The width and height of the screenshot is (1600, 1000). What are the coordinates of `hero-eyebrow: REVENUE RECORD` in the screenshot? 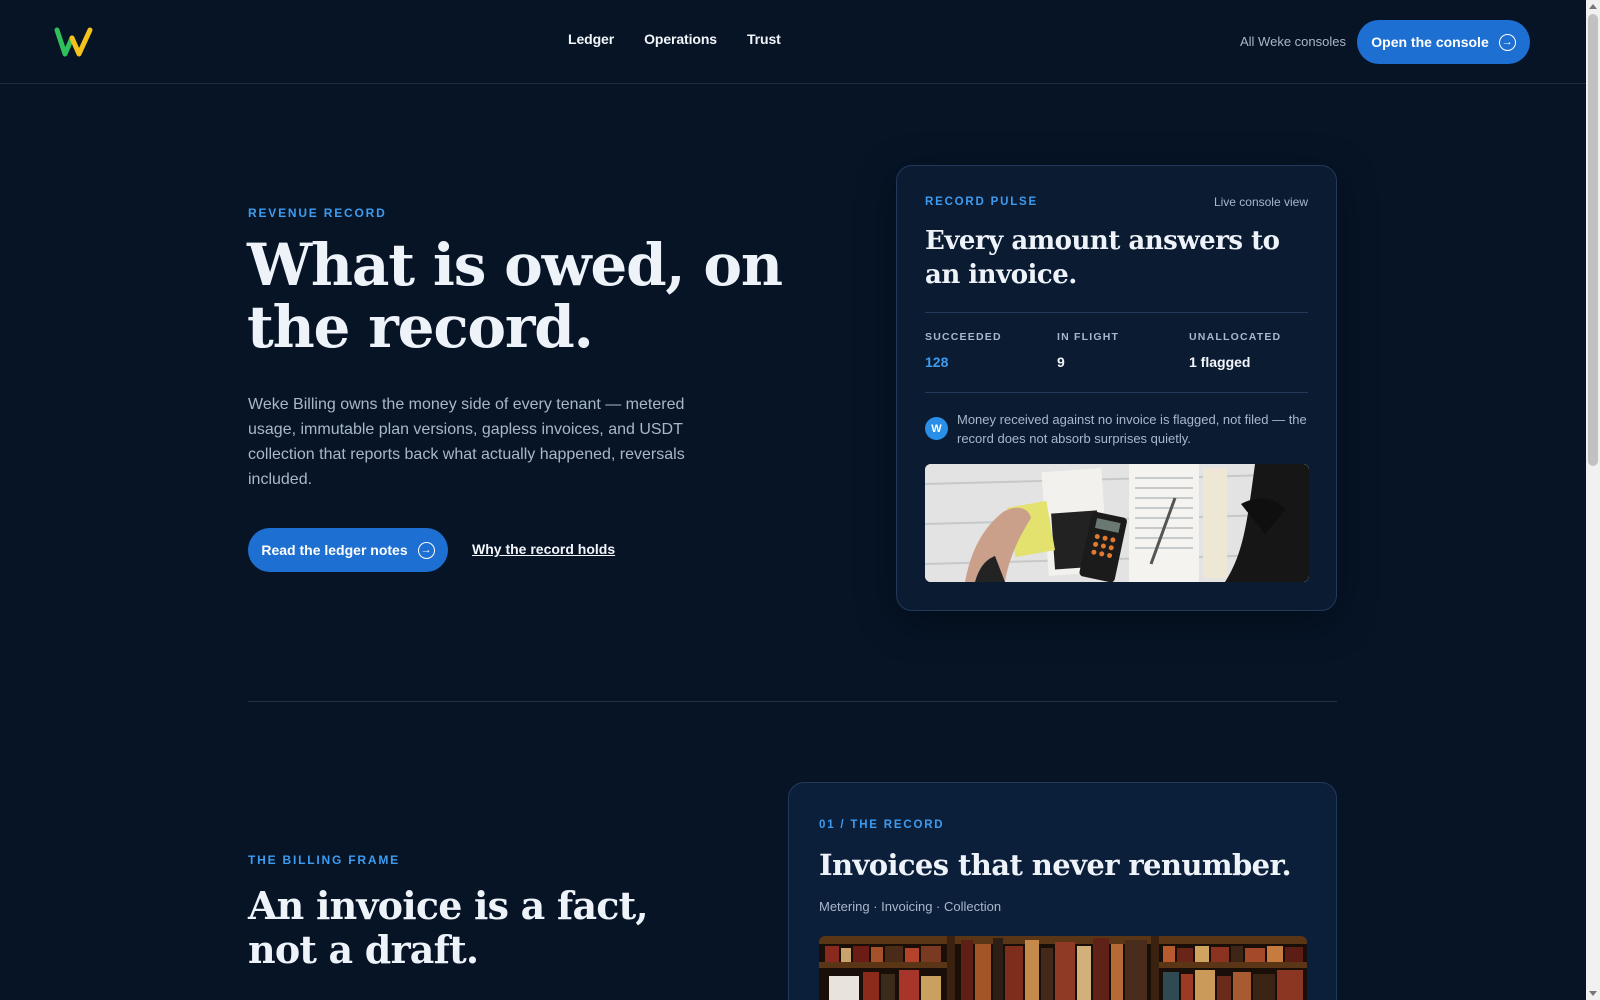 It's located at (317, 213).